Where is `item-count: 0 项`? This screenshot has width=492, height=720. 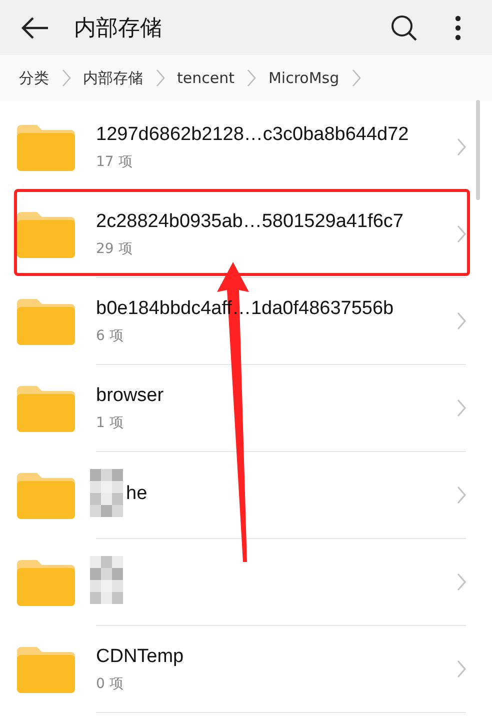
item-count: 0 项 is located at coordinates (110, 683).